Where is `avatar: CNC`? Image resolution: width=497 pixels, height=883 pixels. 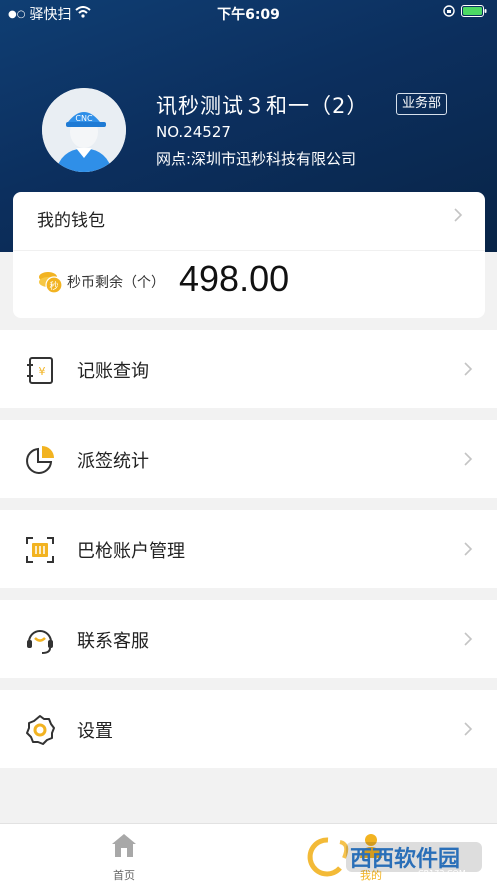 avatar: CNC is located at coordinates (84, 130).